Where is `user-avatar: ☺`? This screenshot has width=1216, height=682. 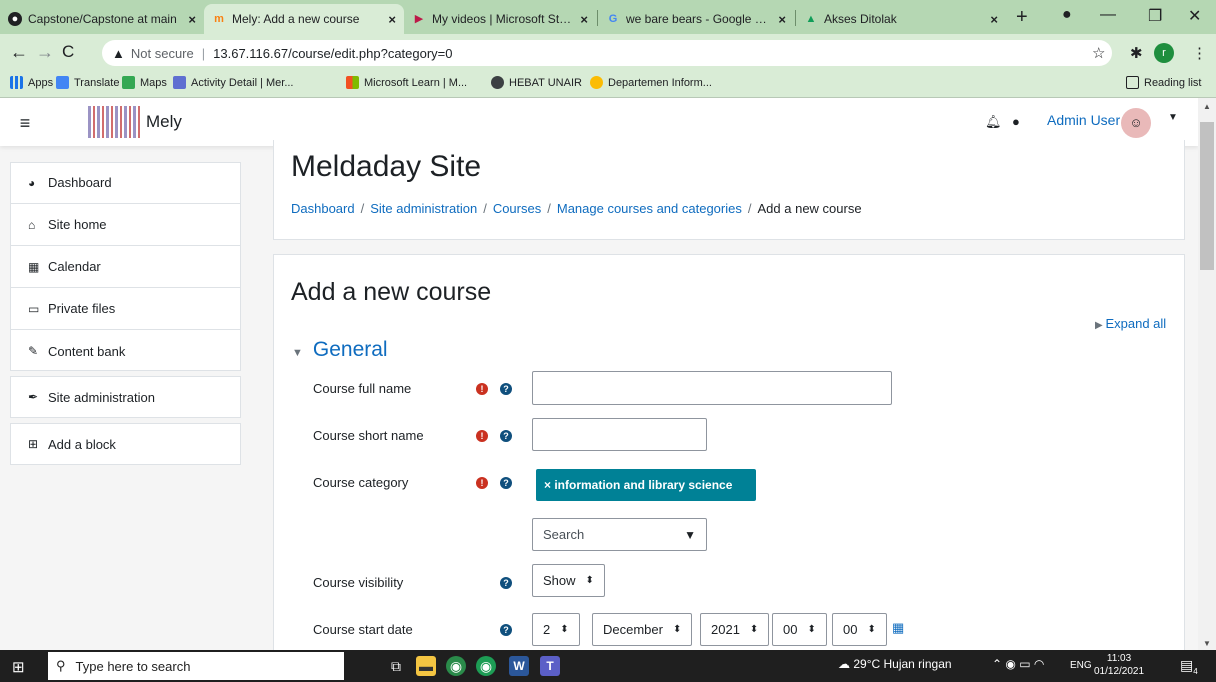 user-avatar: ☺ is located at coordinates (1136, 123).